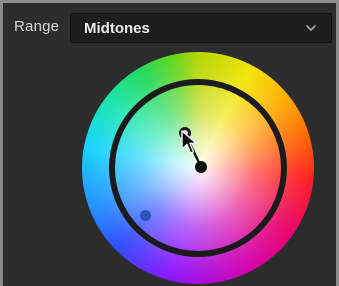 The height and width of the screenshot is (286, 339). I want to click on chevron-down-icon, so click(311, 28).